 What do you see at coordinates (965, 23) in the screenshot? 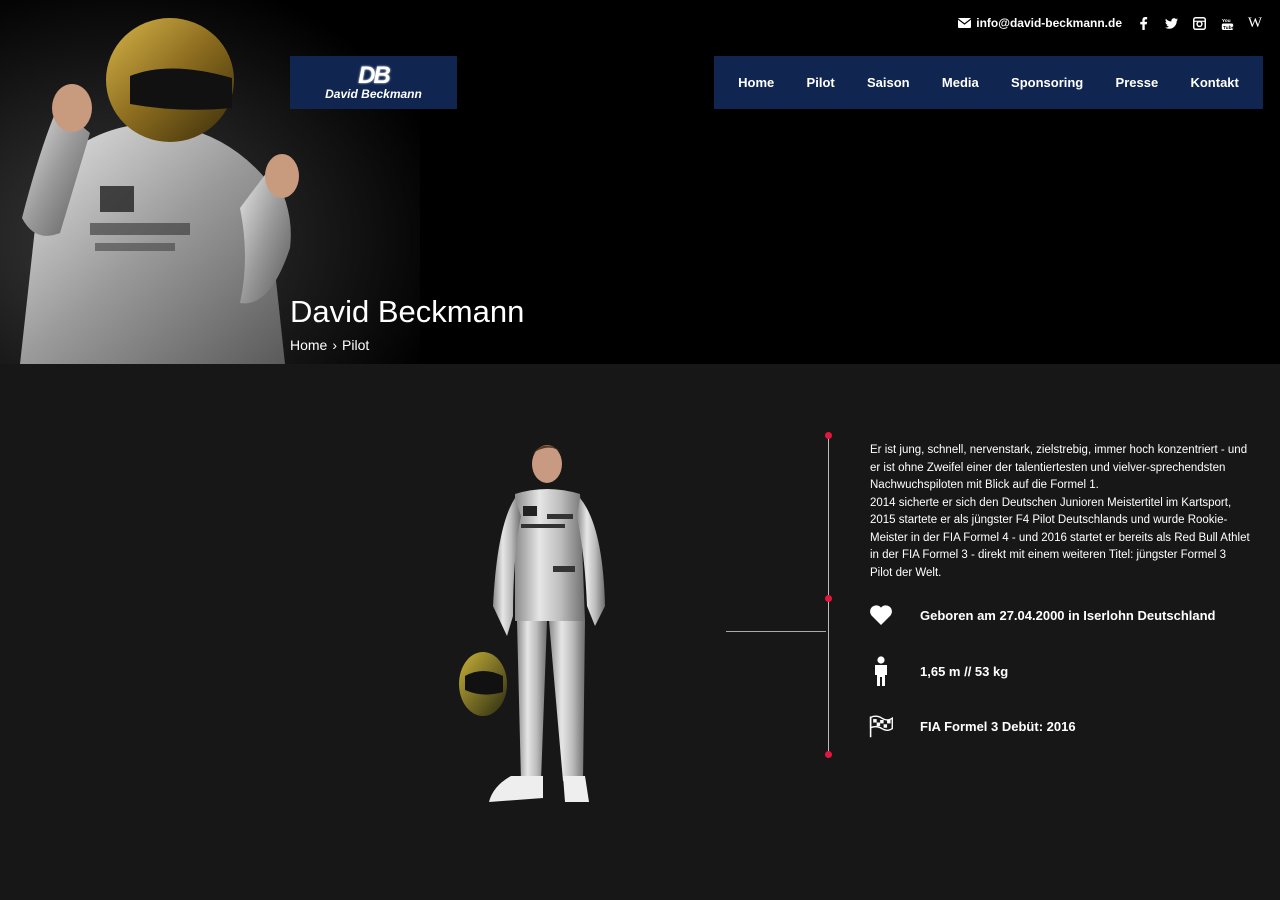
I see `envelope-icon` at bounding box center [965, 23].